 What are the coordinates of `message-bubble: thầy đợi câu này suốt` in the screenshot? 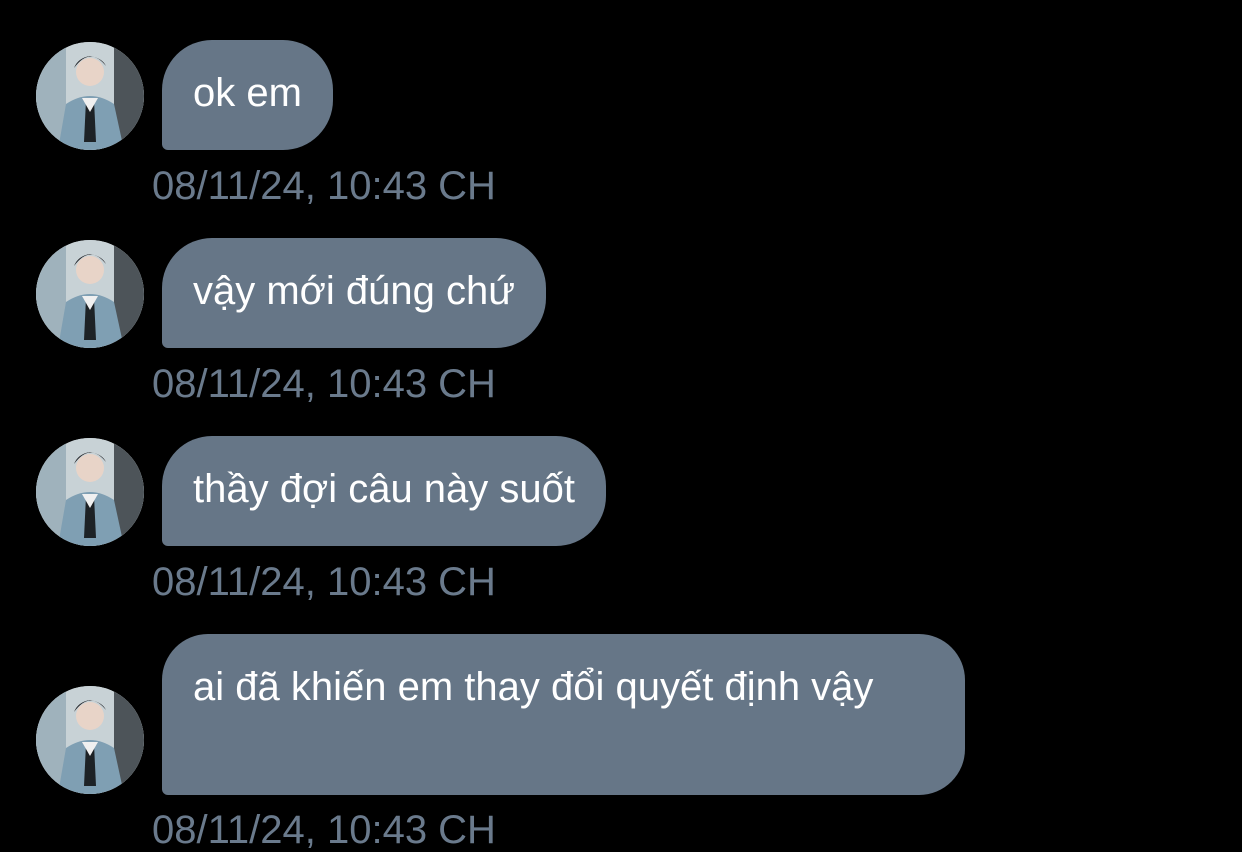 It's located at (384, 491).